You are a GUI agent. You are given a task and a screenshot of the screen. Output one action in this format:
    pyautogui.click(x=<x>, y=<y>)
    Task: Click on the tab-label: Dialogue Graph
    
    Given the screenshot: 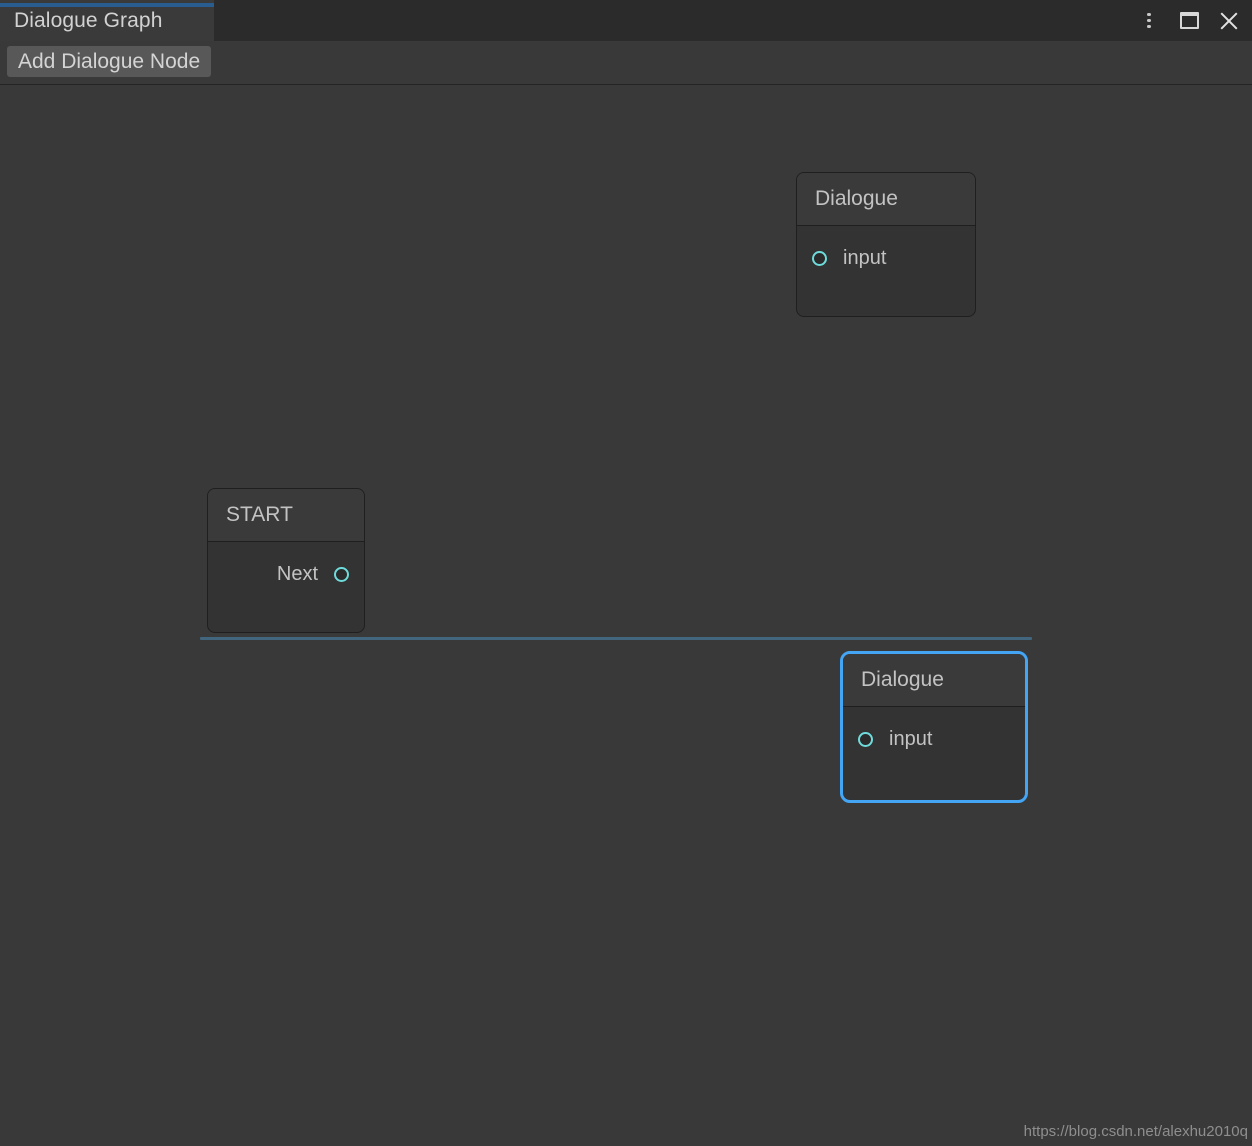 What is the action you would take?
    pyautogui.click(x=88, y=20)
    